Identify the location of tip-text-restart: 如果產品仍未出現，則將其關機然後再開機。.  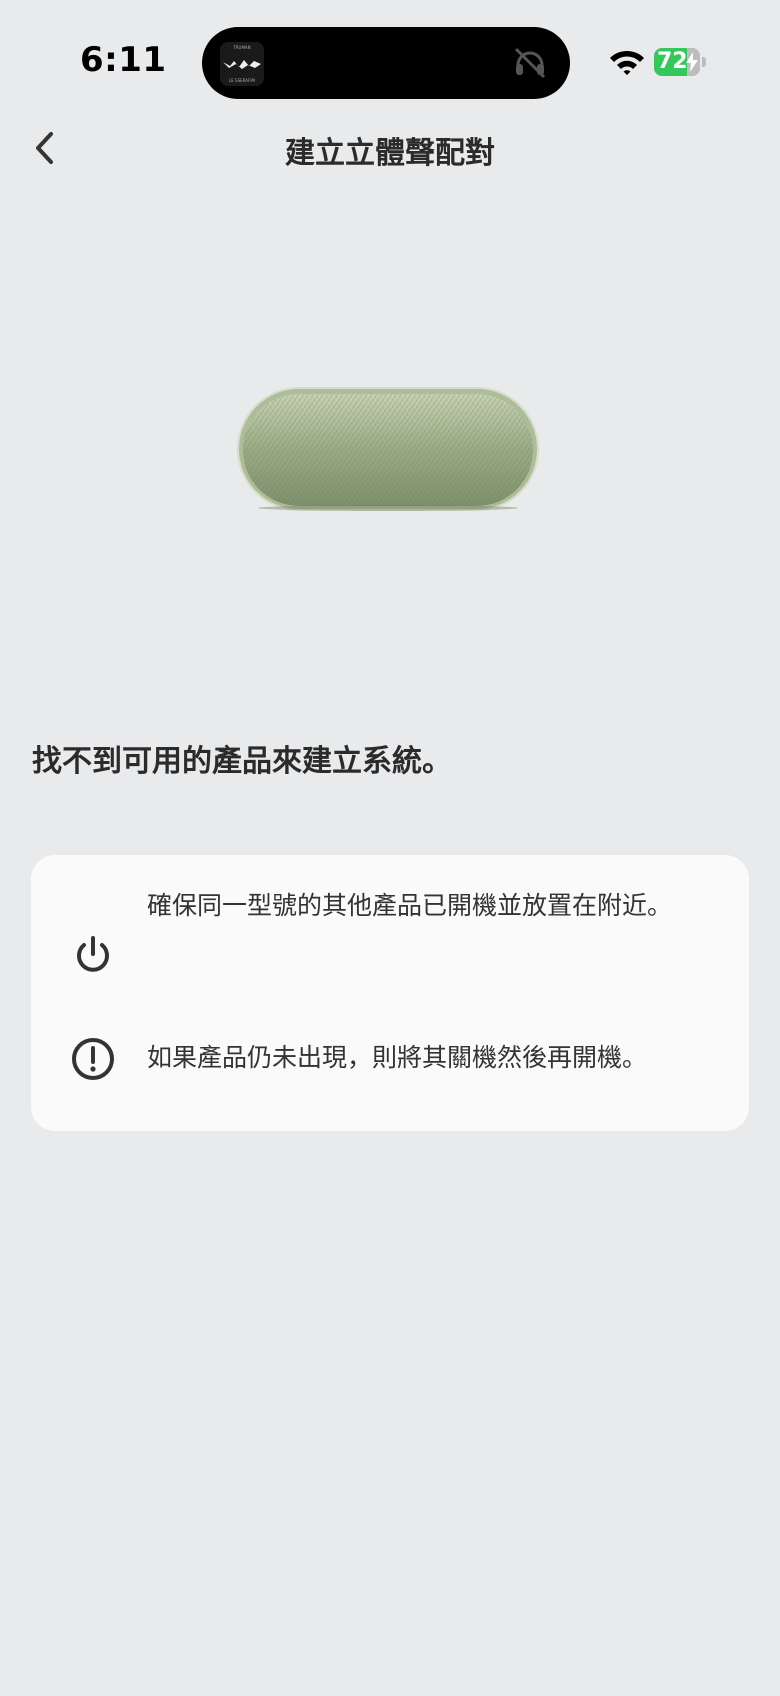
(397, 1057).